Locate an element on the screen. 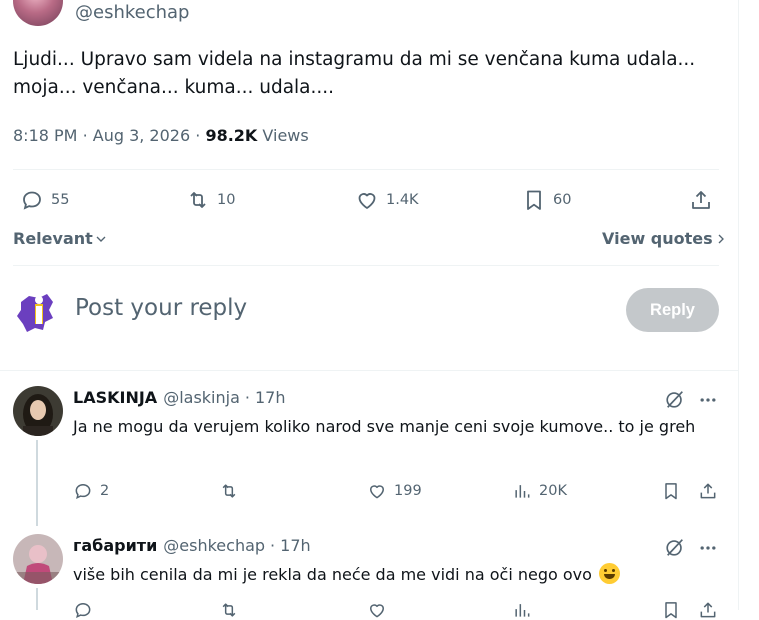 The height and width of the screenshot is (620, 759). views-count: 98.2K is located at coordinates (231, 135).